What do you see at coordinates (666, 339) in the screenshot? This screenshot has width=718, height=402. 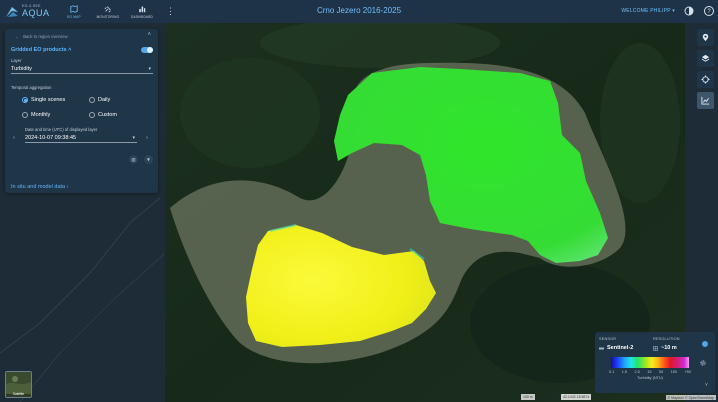 I see `resolution-label: RESOLUTION` at bounding box center [666, 339].